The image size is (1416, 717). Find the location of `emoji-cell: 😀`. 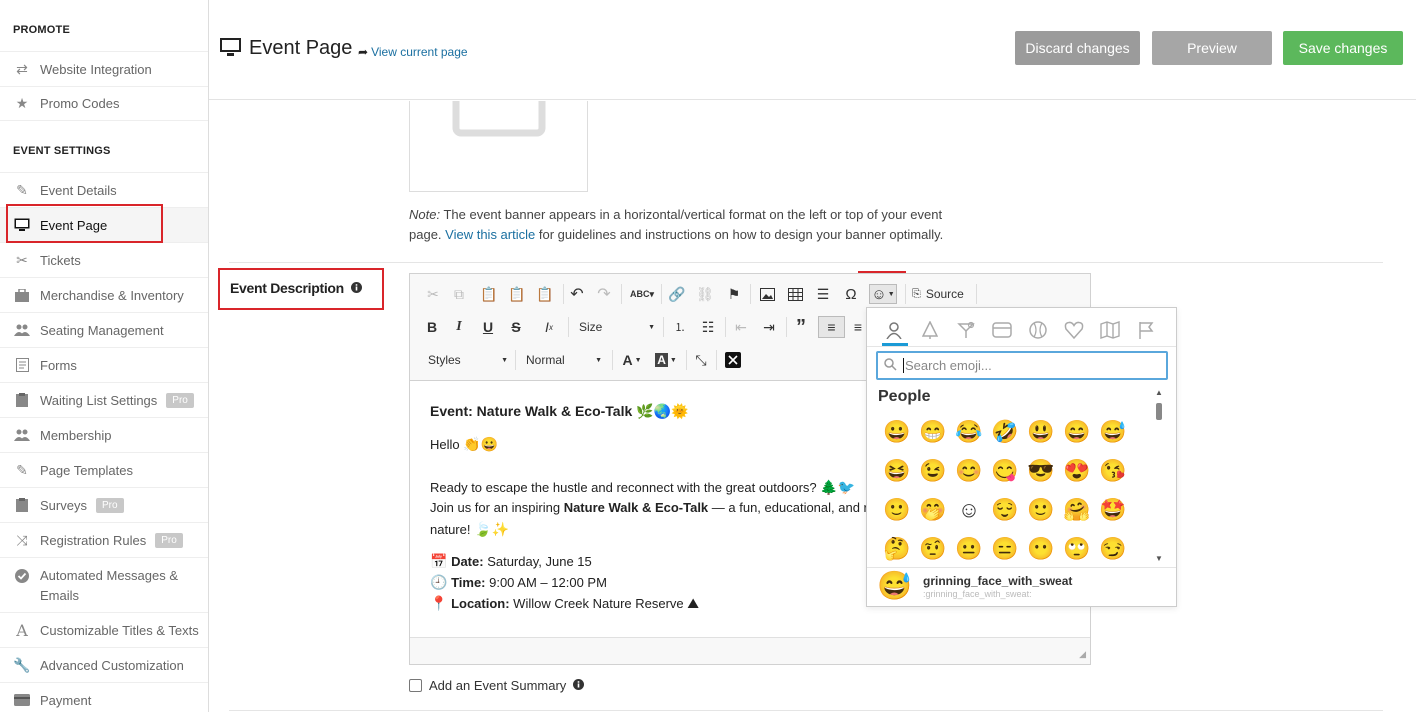

emoji-cell: 😀 is located at coordinates (897, 432).